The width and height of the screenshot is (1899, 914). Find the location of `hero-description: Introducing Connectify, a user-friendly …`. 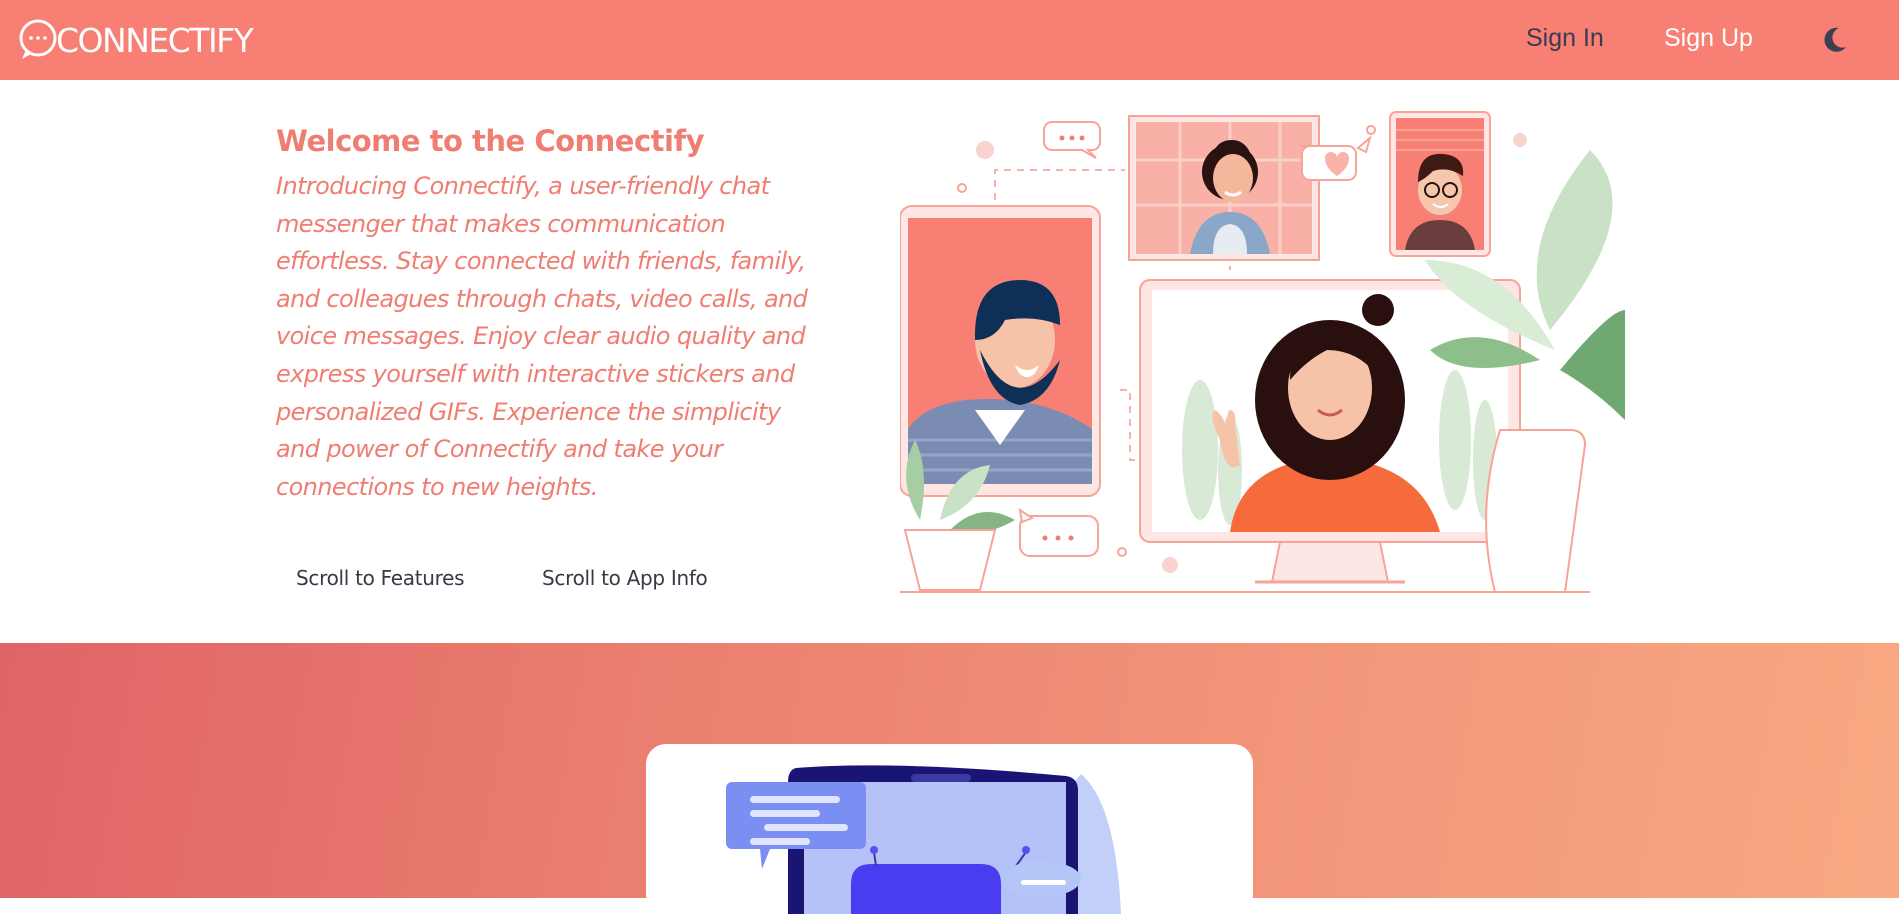

hero-description: Introducing Connectify, a user-friendly … is located at coordinates (542, 336).